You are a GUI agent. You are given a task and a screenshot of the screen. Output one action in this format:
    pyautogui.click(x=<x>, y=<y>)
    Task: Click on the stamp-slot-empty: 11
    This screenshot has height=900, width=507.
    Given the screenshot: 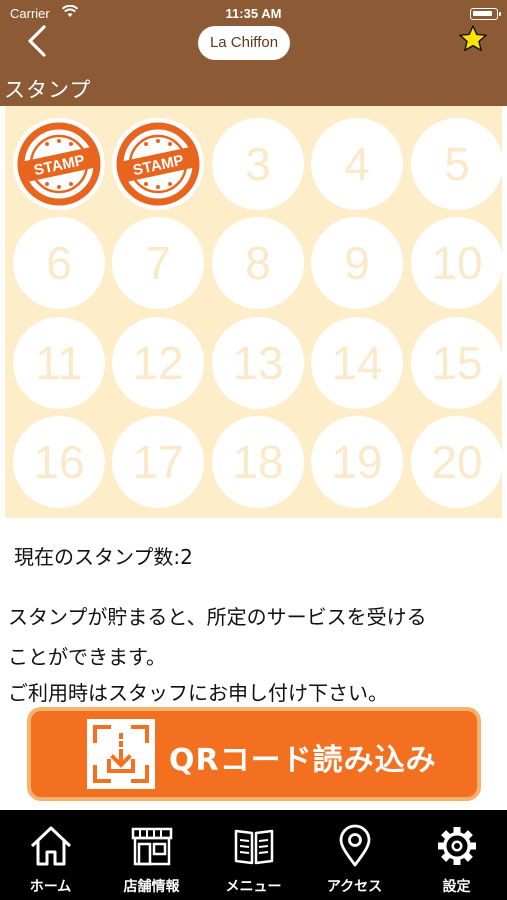 What is the action you would take?
    pyautogui.click(x=59, y=363)
    